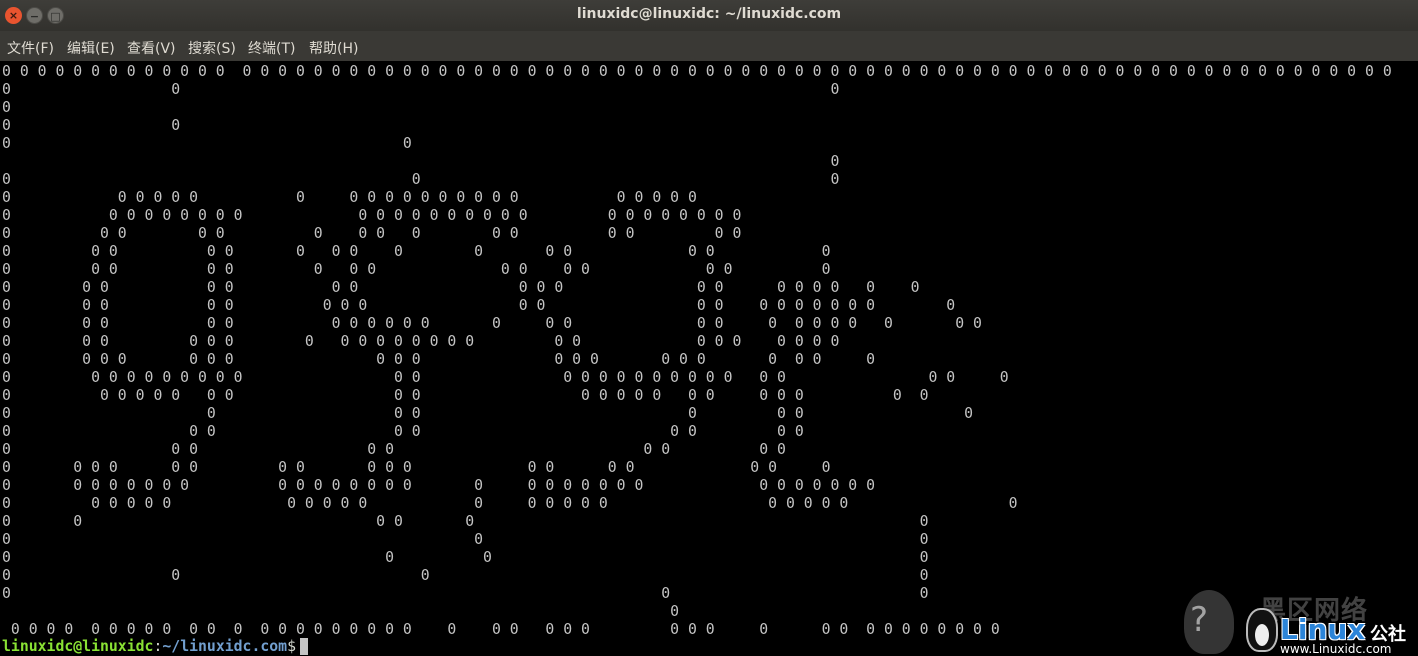  What do you see at coordinates (91, 48) in the screenshot?
I see `menu-edit: 编辑(E)` at bounding box center [91, 48].